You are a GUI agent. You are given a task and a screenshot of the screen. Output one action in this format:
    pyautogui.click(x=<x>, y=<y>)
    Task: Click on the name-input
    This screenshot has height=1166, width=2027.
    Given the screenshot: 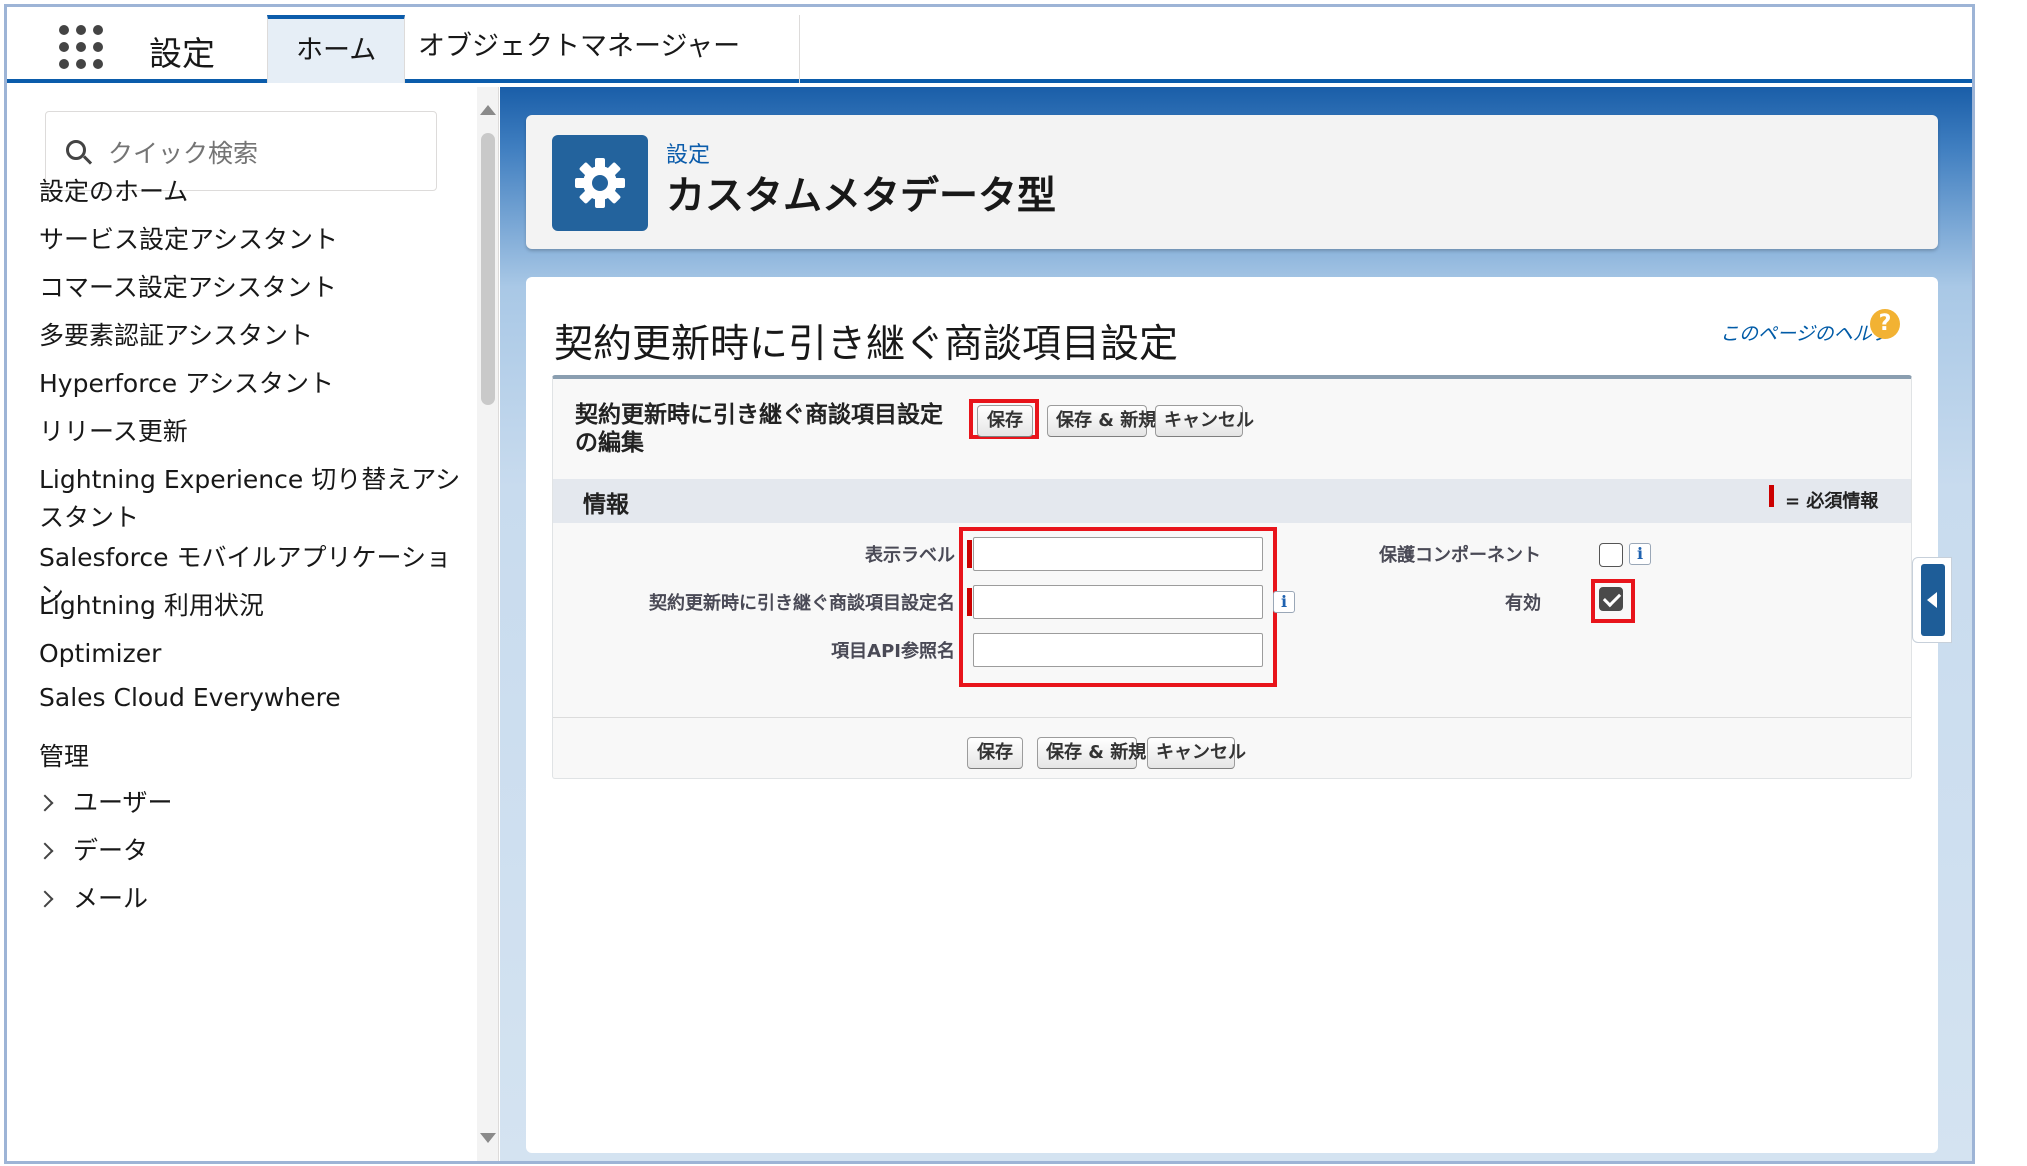 What is the action you would take?
    pyautogui.click(x=1118, y=602)
    